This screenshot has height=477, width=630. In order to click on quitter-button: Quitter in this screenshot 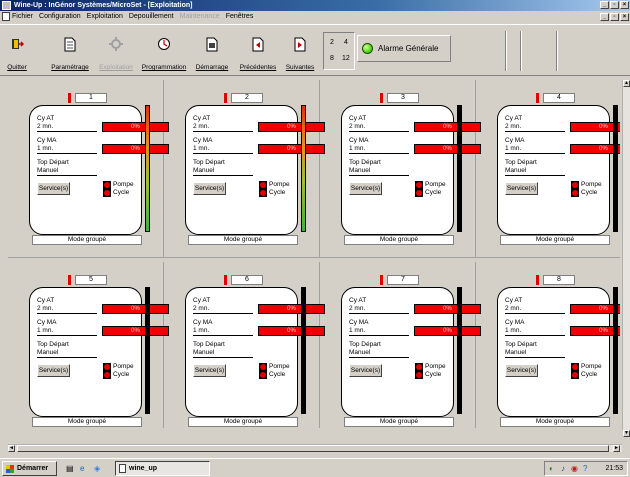, I will do `click(17, 51)`.